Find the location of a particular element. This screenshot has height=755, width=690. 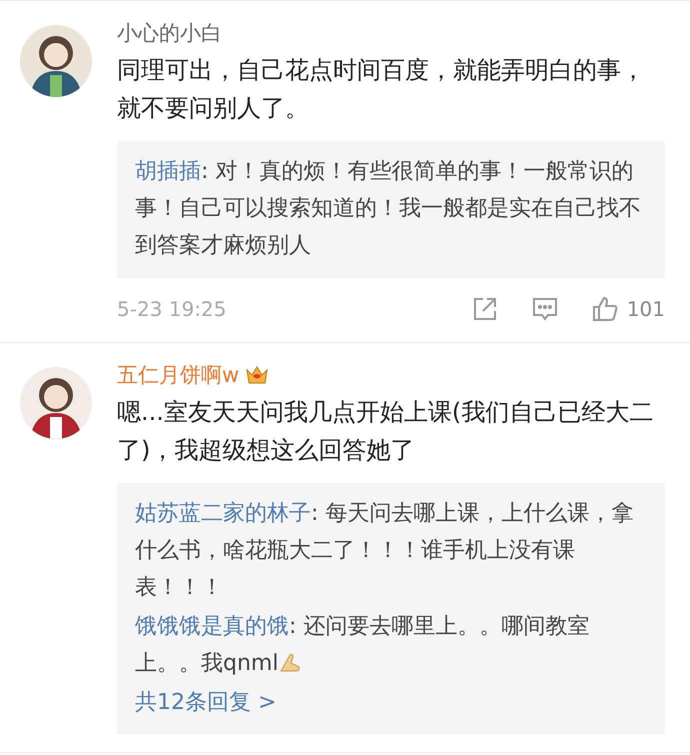

more-replies-link: 共12条回复 > is located at coordinates (205, 702).